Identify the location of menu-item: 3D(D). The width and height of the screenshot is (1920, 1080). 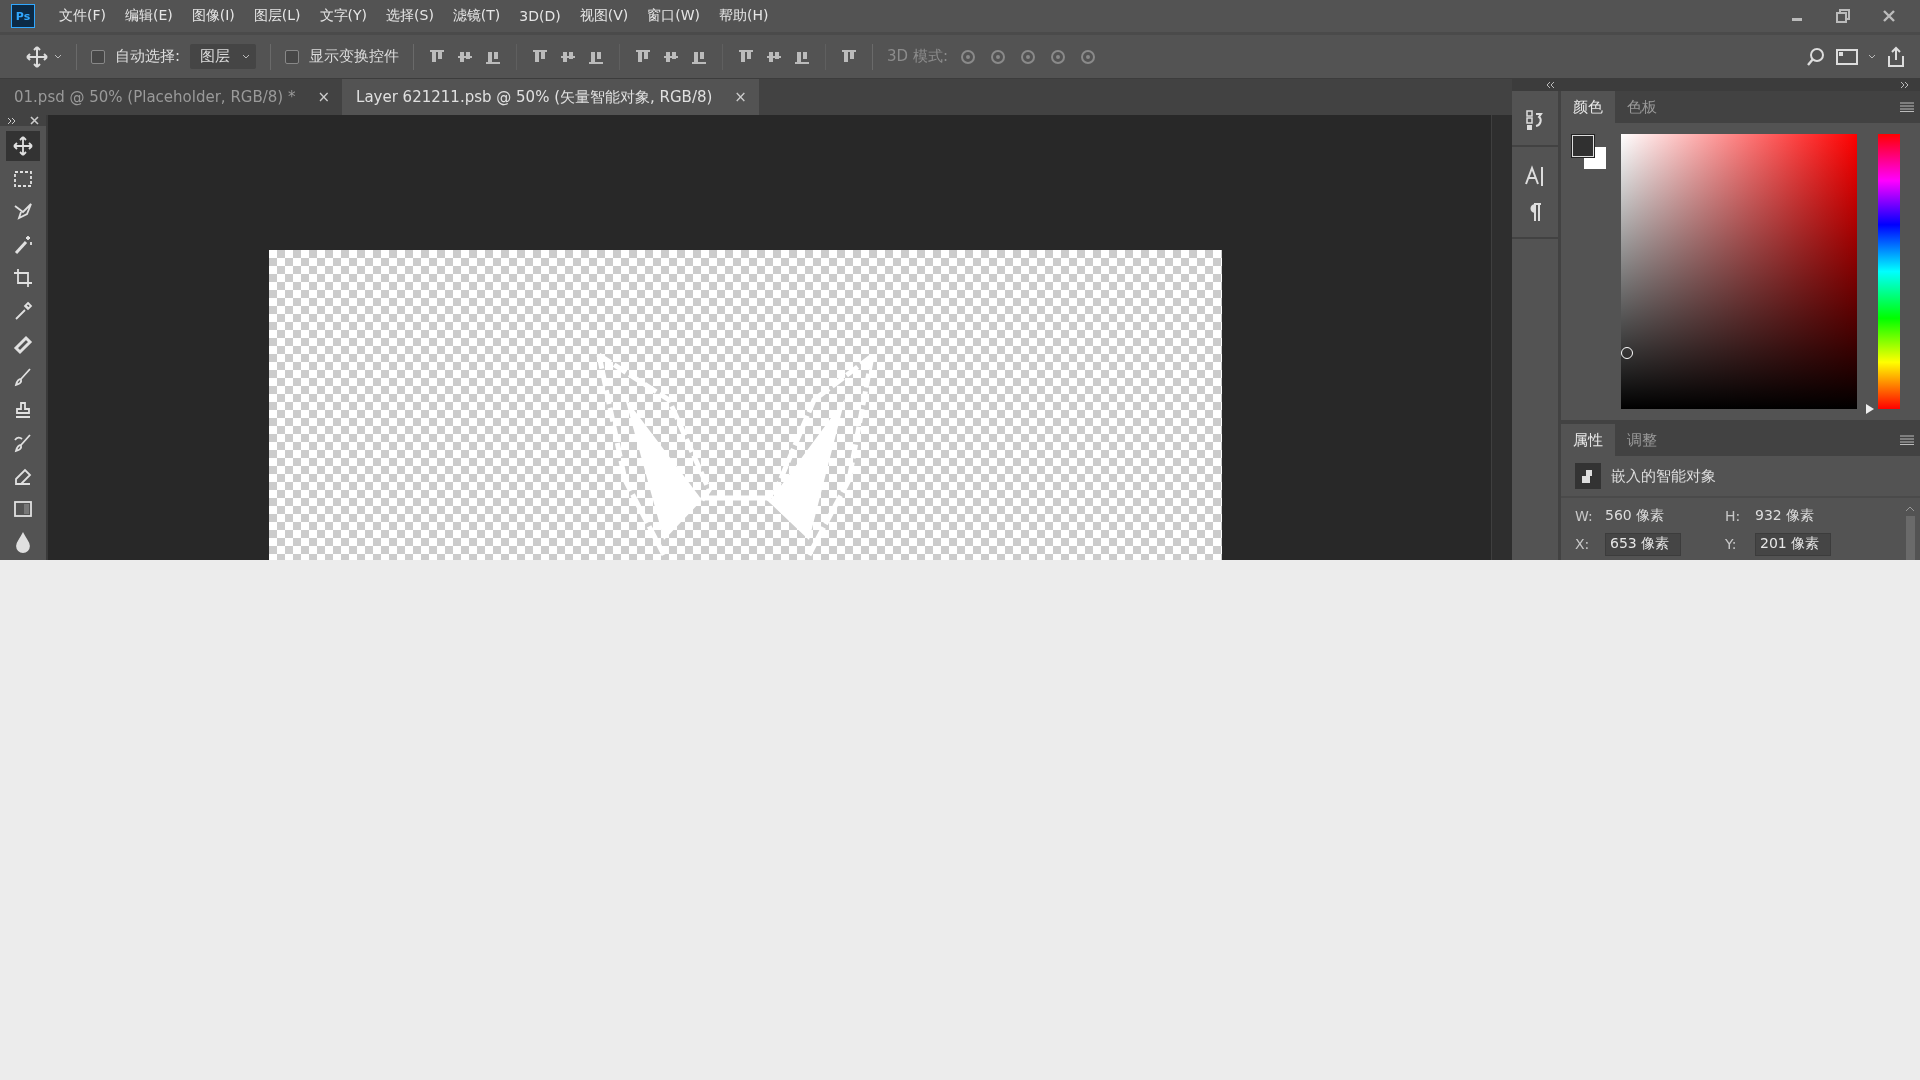
(540, 16).